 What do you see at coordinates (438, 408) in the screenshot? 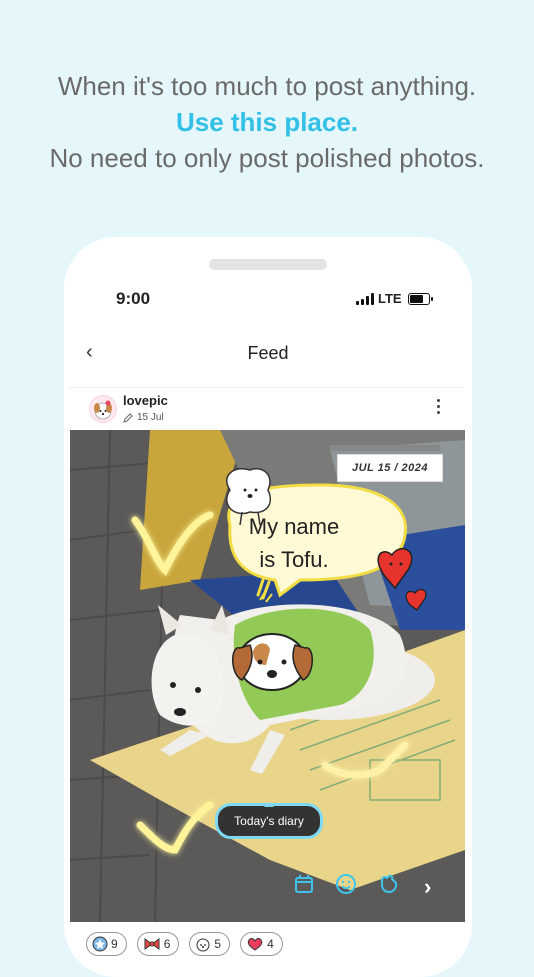
I see `more-vertical-icon` at bounding box center [438, 408].